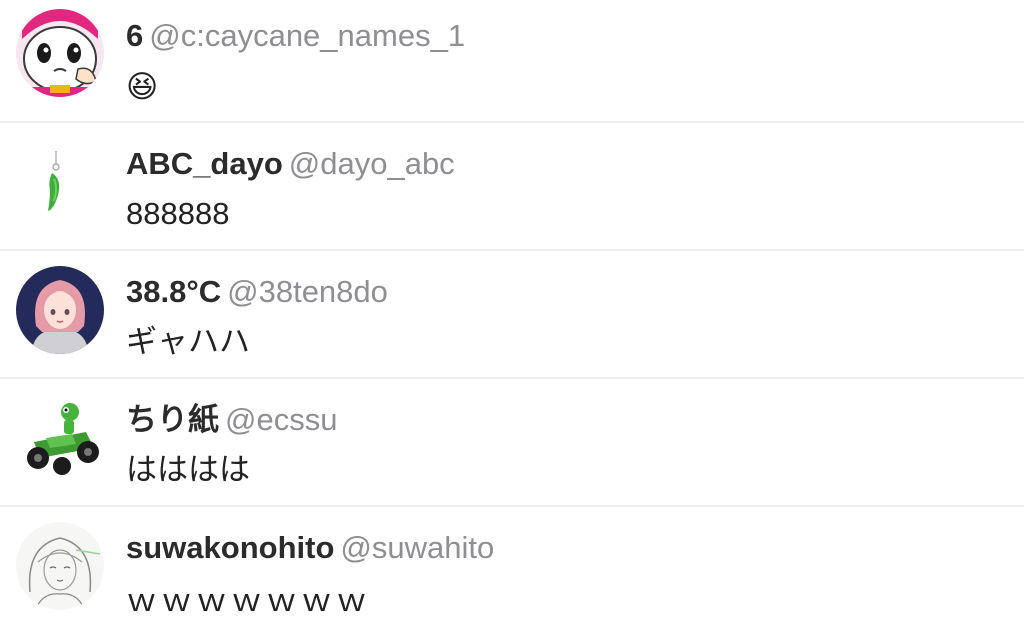  What do you see at coordinates (173, 291) in the screenshot?
I see `display-name: 38.8°C` at bounding box center [173, 291].